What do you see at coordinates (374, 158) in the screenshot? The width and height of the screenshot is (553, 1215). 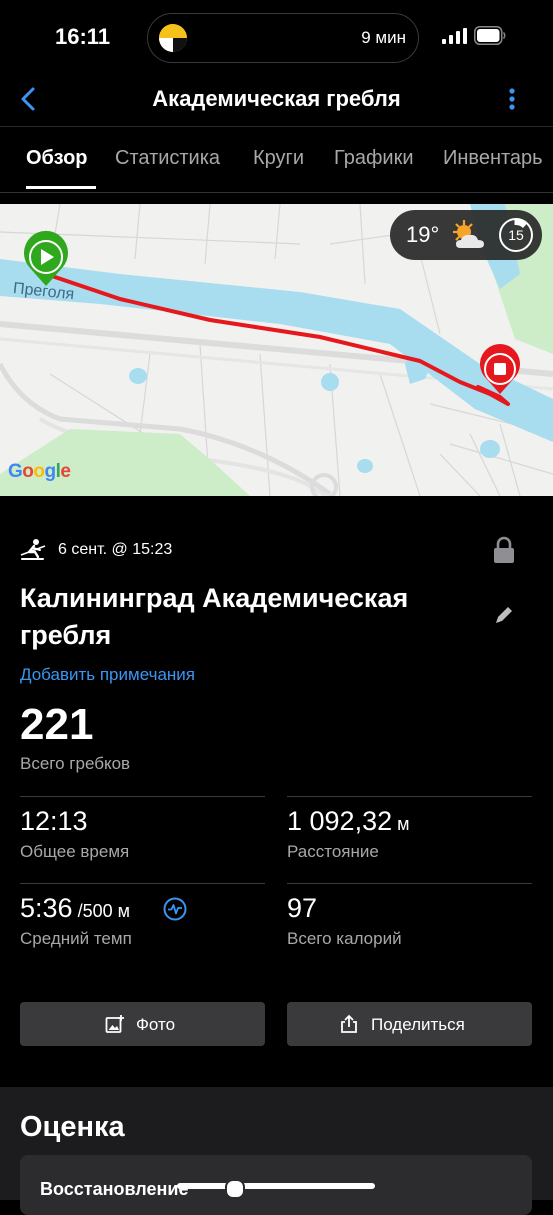 I see `tab-charts: Графики` at bounding box center [374, 158].